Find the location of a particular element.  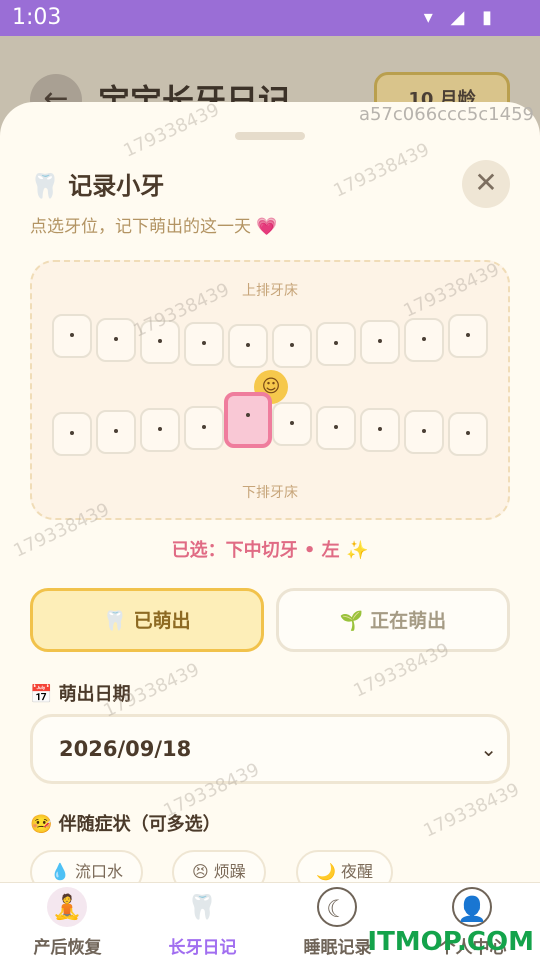

nav-item-postpartum: 🧘 产后恢复 is located at coordinates (67, 922).